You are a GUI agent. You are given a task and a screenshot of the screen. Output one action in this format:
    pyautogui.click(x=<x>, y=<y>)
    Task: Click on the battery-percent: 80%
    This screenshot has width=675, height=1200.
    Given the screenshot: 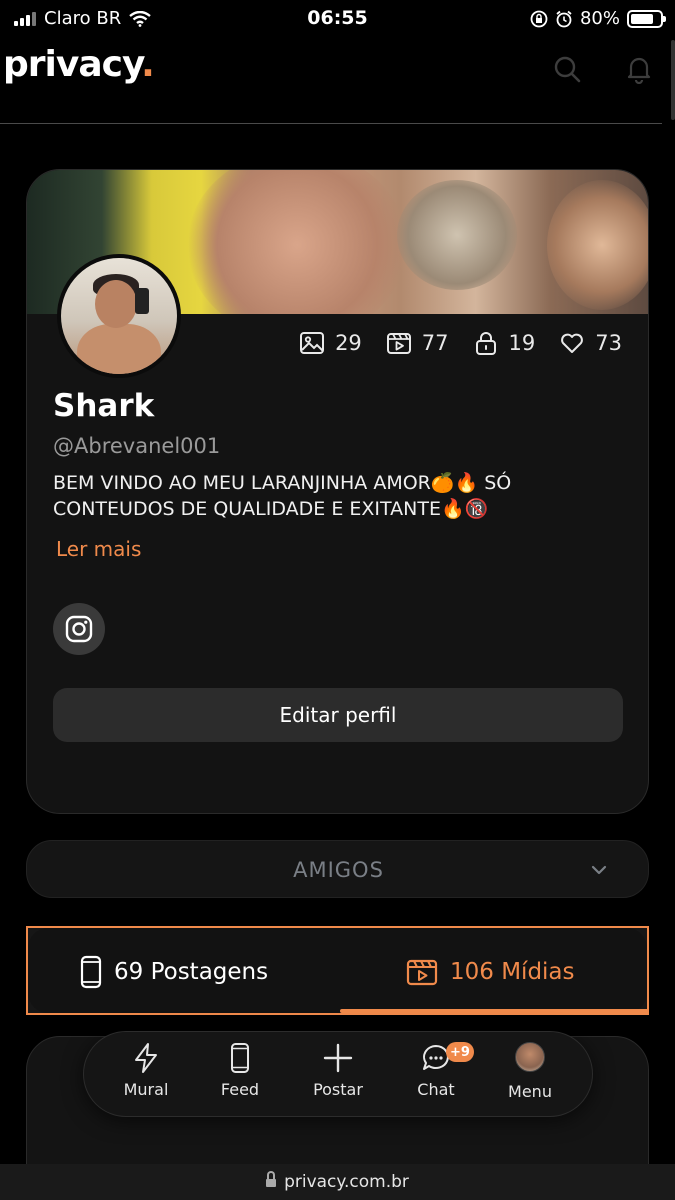 What is the action you would take?
    pyautogui.click(x=599, y=18)
    